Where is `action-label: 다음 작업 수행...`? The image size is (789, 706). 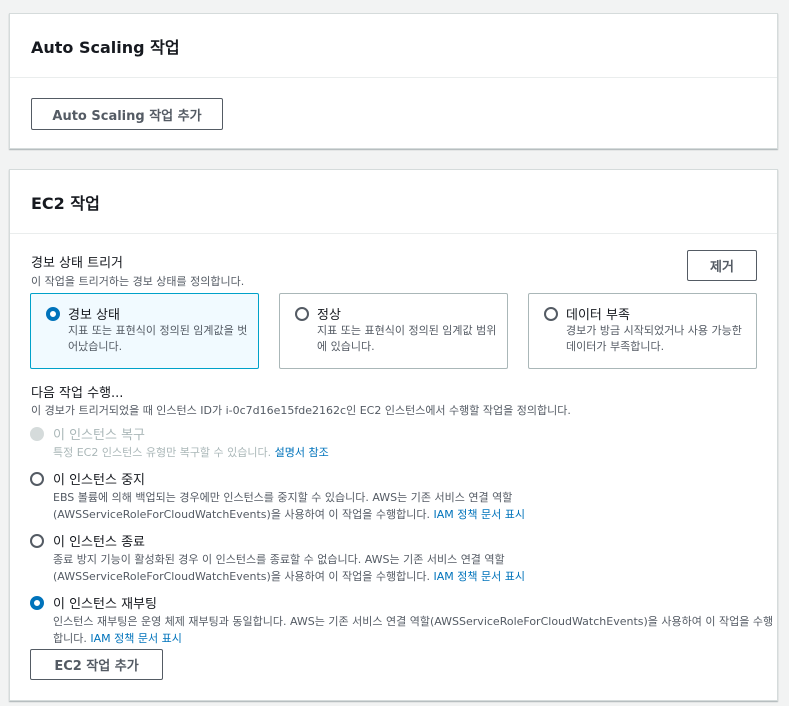 action-label: 다음 작업 수행... is located at coordinates (77, 393).